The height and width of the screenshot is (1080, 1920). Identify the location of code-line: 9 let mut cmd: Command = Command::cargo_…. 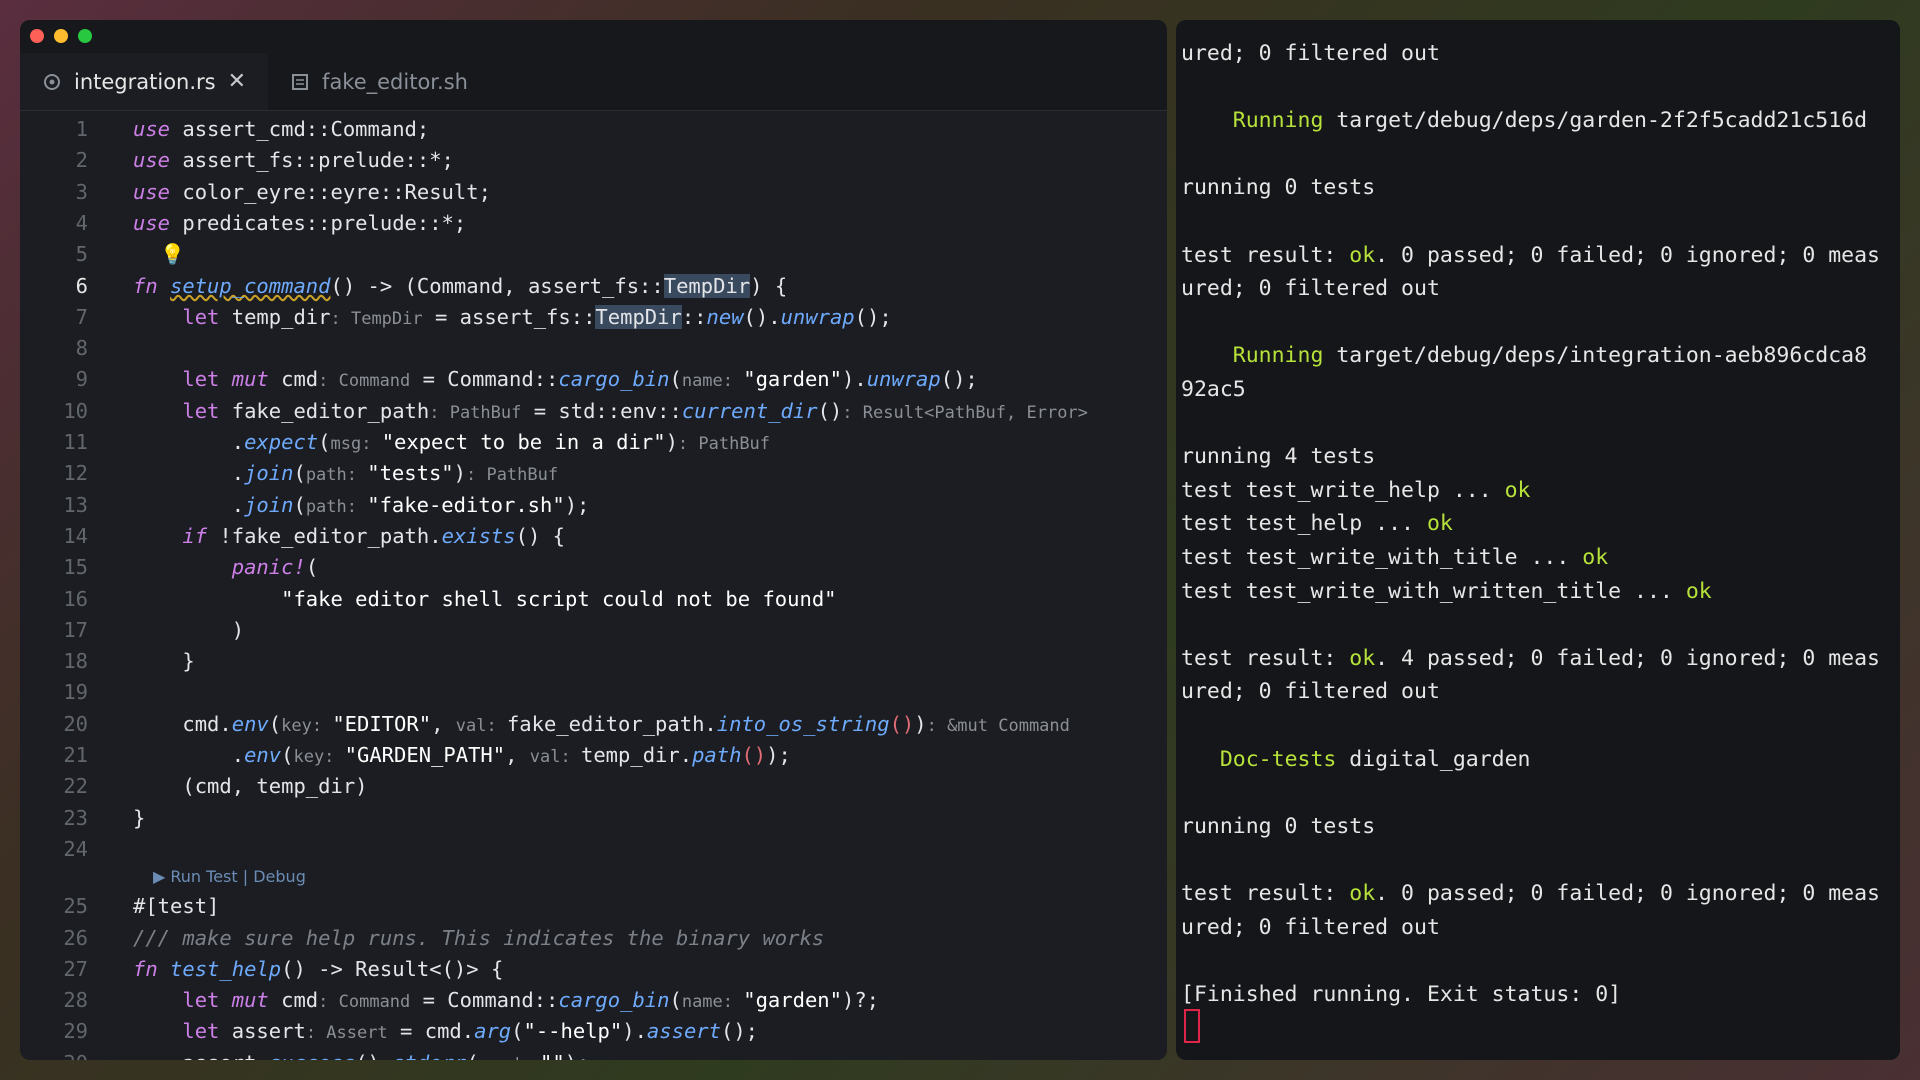
(593, 379).